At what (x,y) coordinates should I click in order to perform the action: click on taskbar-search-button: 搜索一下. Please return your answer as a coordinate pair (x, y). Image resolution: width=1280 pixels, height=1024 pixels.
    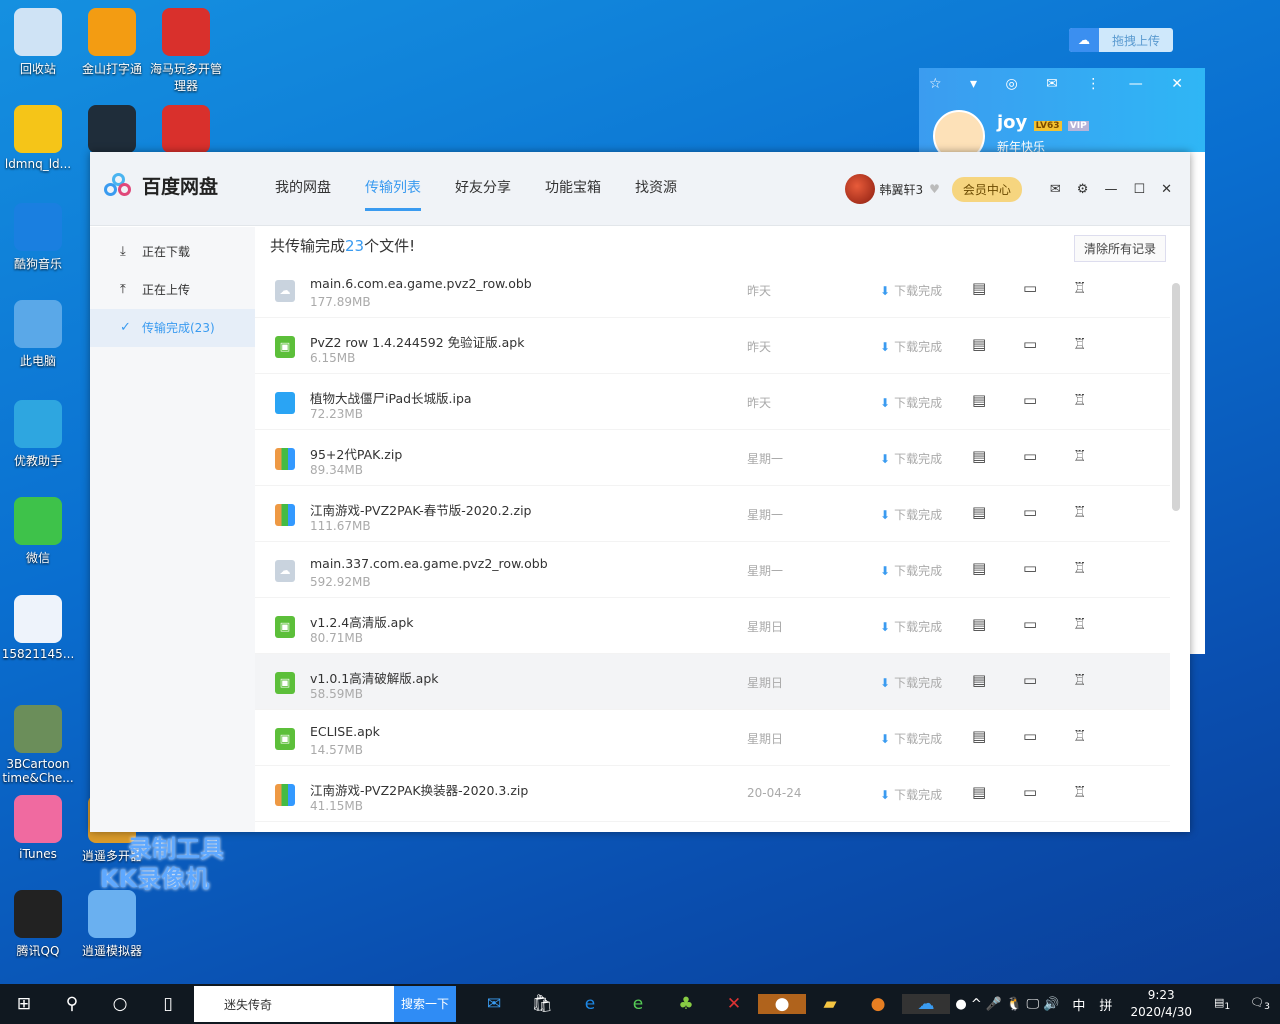
    Looking at the image, I should click on (425, 1004).